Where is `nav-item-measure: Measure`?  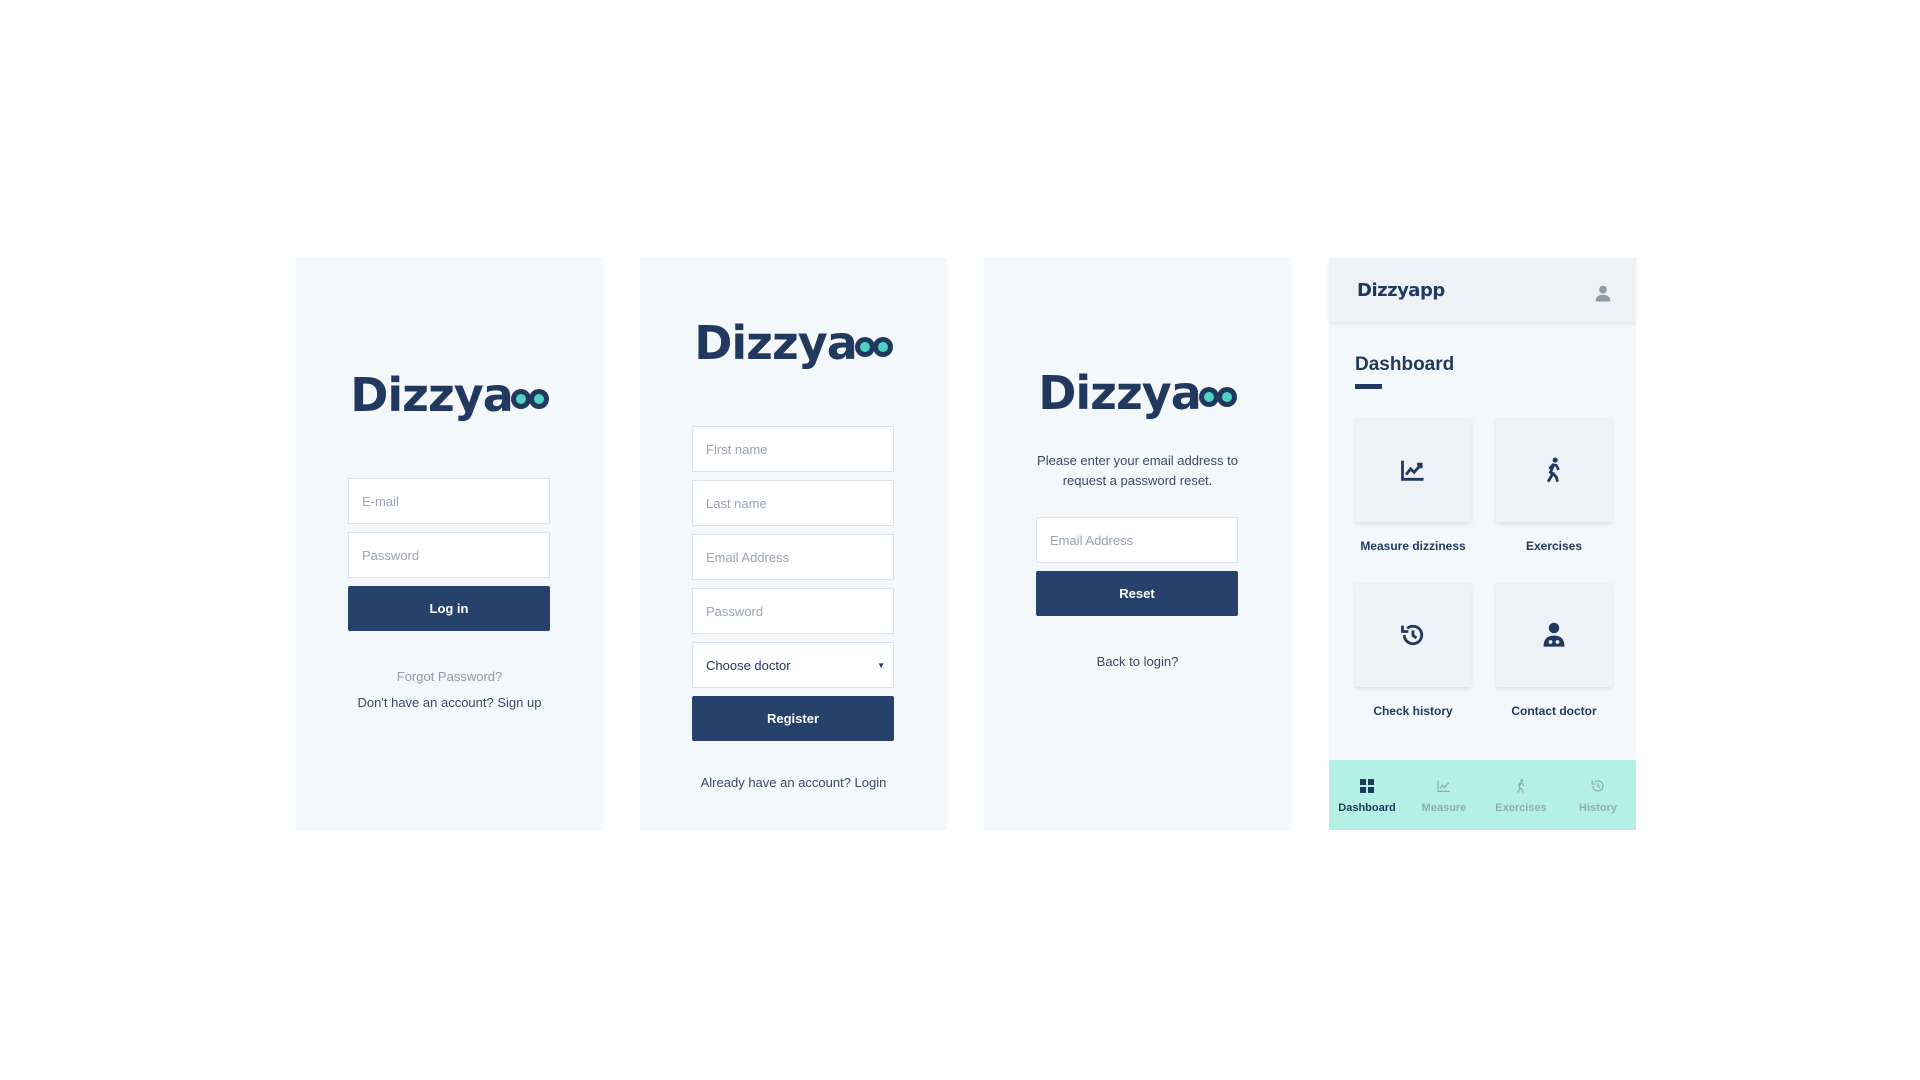 nav-item-measure: Measure is located at coordinates (1444, 795).